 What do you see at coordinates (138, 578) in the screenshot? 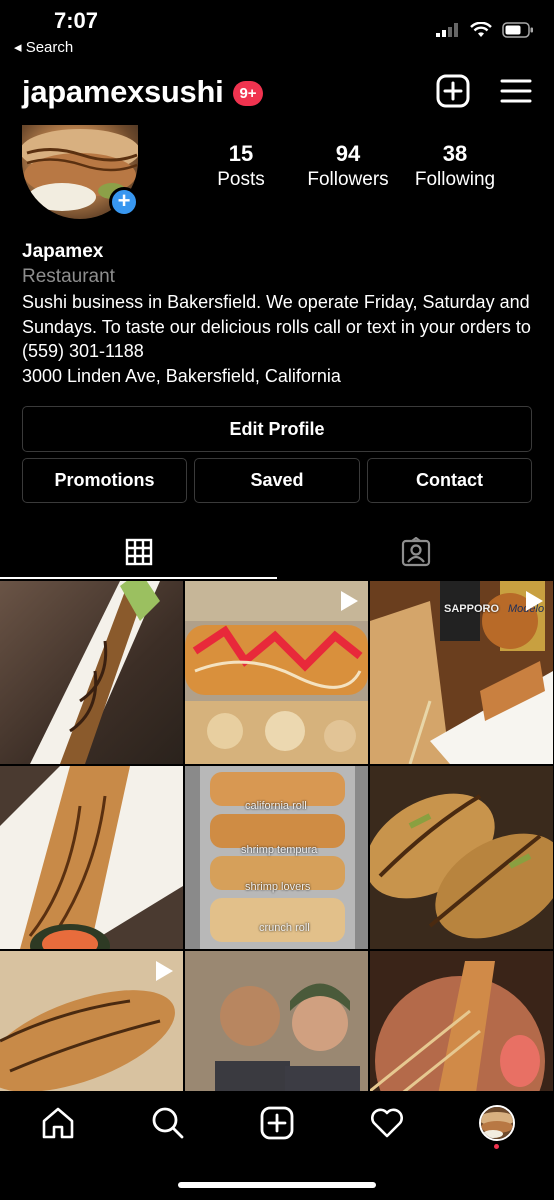
I see `active-tab-indicator` at bounding box center [138, 578].